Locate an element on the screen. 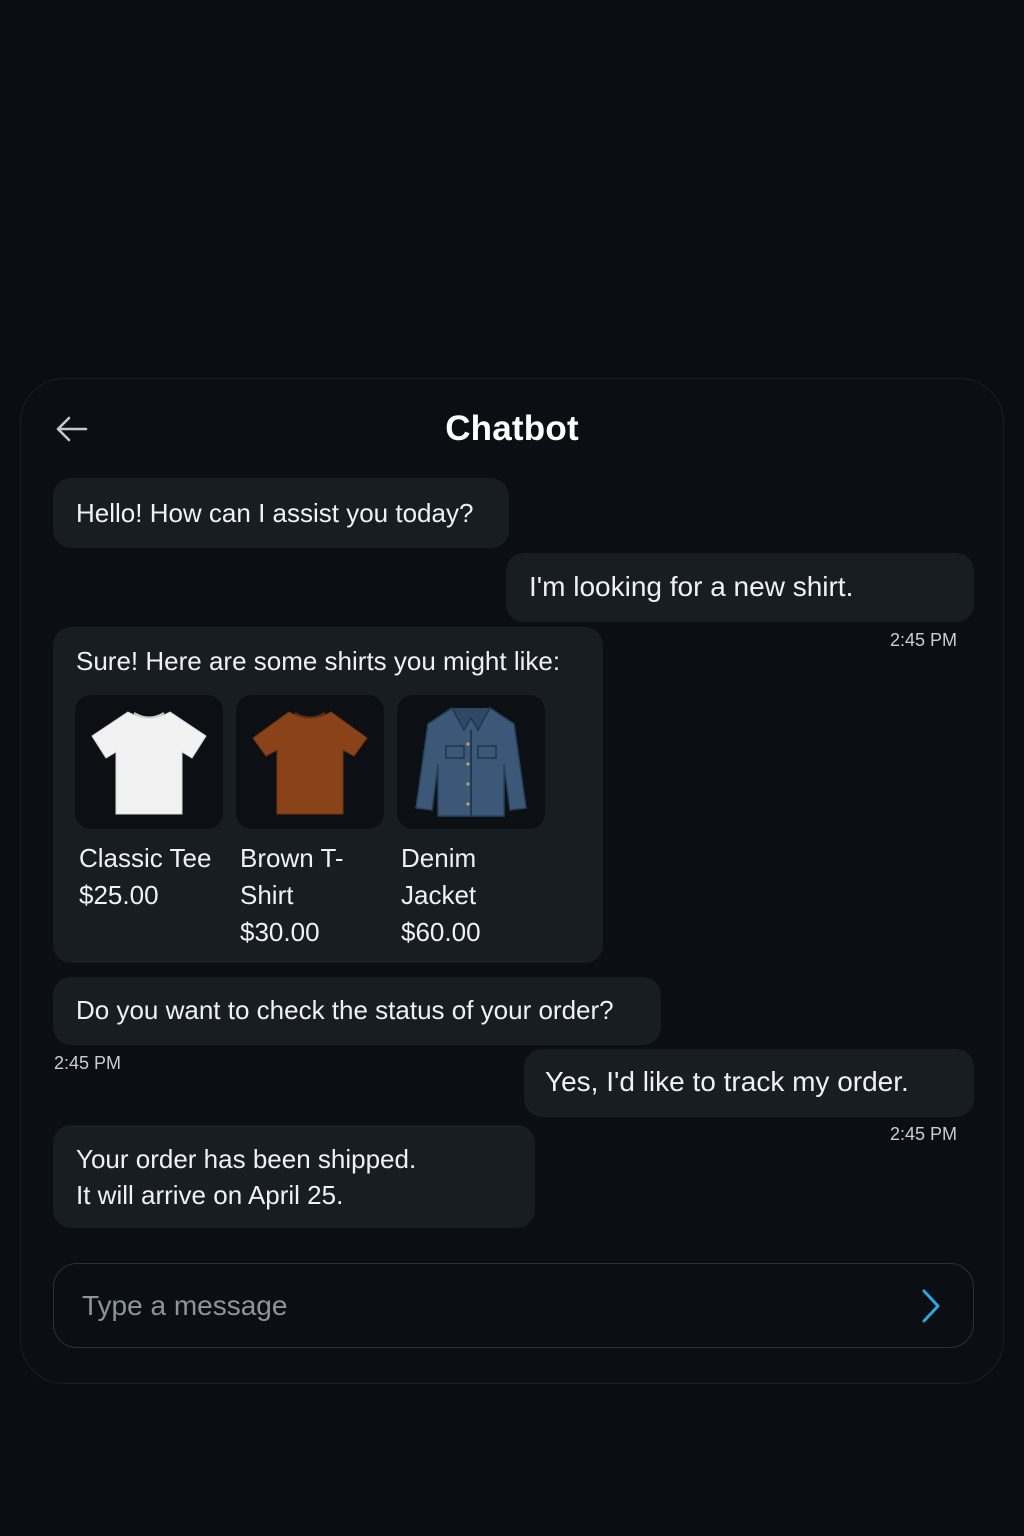 This screenshot has height=1536, width=1024. product-carousel: Classic Tee $25.00 Brown T-Shirt $30.00 is located at coordinates (310, 823).